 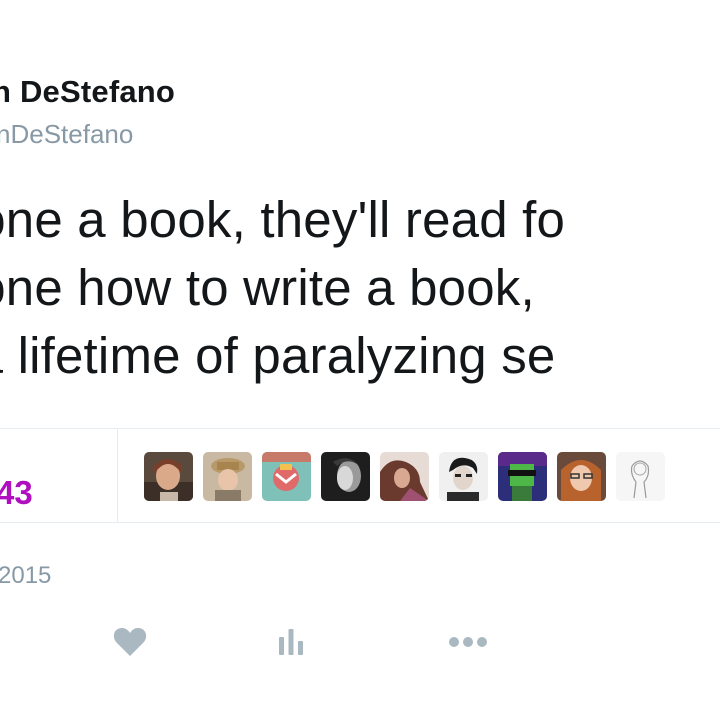 I want to click on likes-count: 43, so click(x=16, y=493).